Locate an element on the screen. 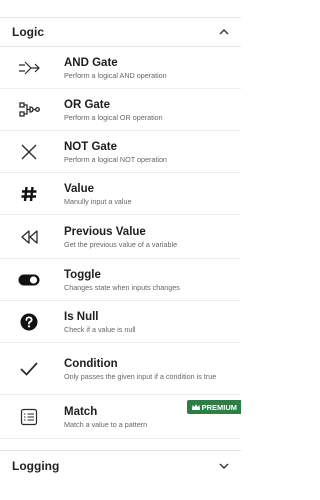 This screenshot has width=320, height=500. item-desc: Perform a logical OR operation is located at coordinates (113, 117).